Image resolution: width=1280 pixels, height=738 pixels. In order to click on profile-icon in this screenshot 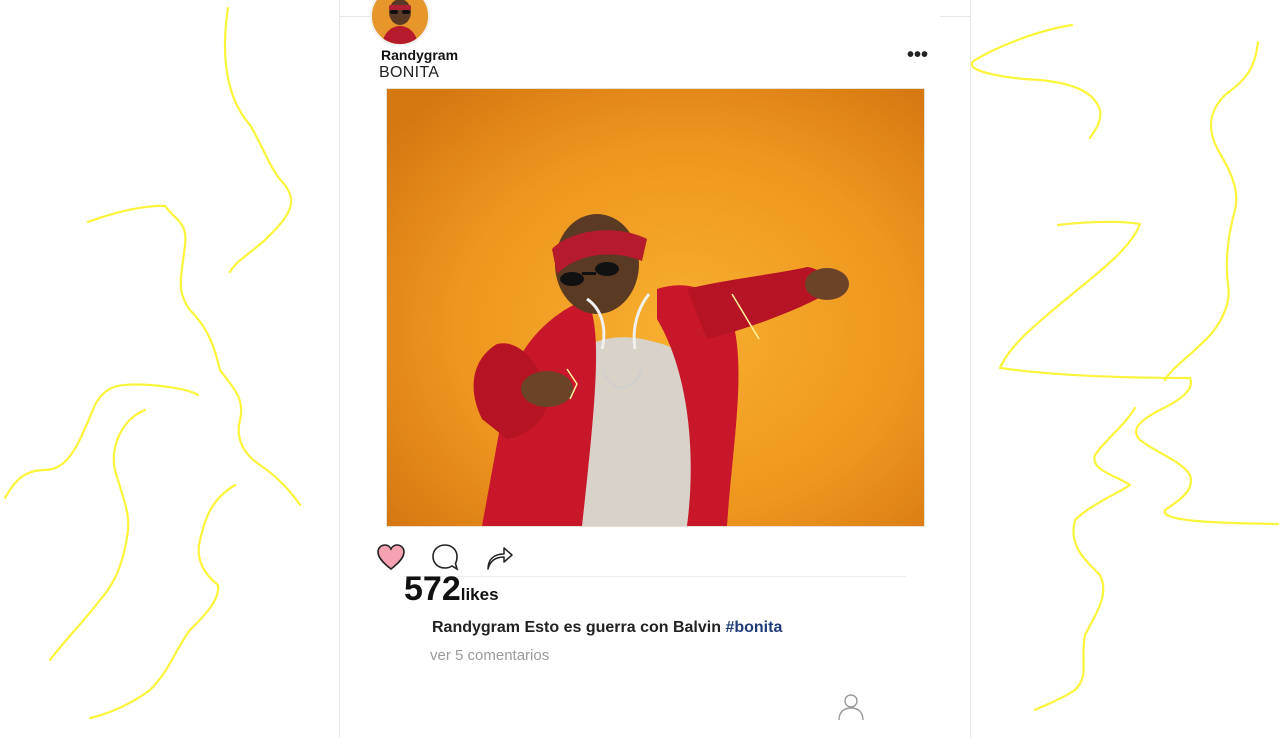, I will do `click(851, 706)`.